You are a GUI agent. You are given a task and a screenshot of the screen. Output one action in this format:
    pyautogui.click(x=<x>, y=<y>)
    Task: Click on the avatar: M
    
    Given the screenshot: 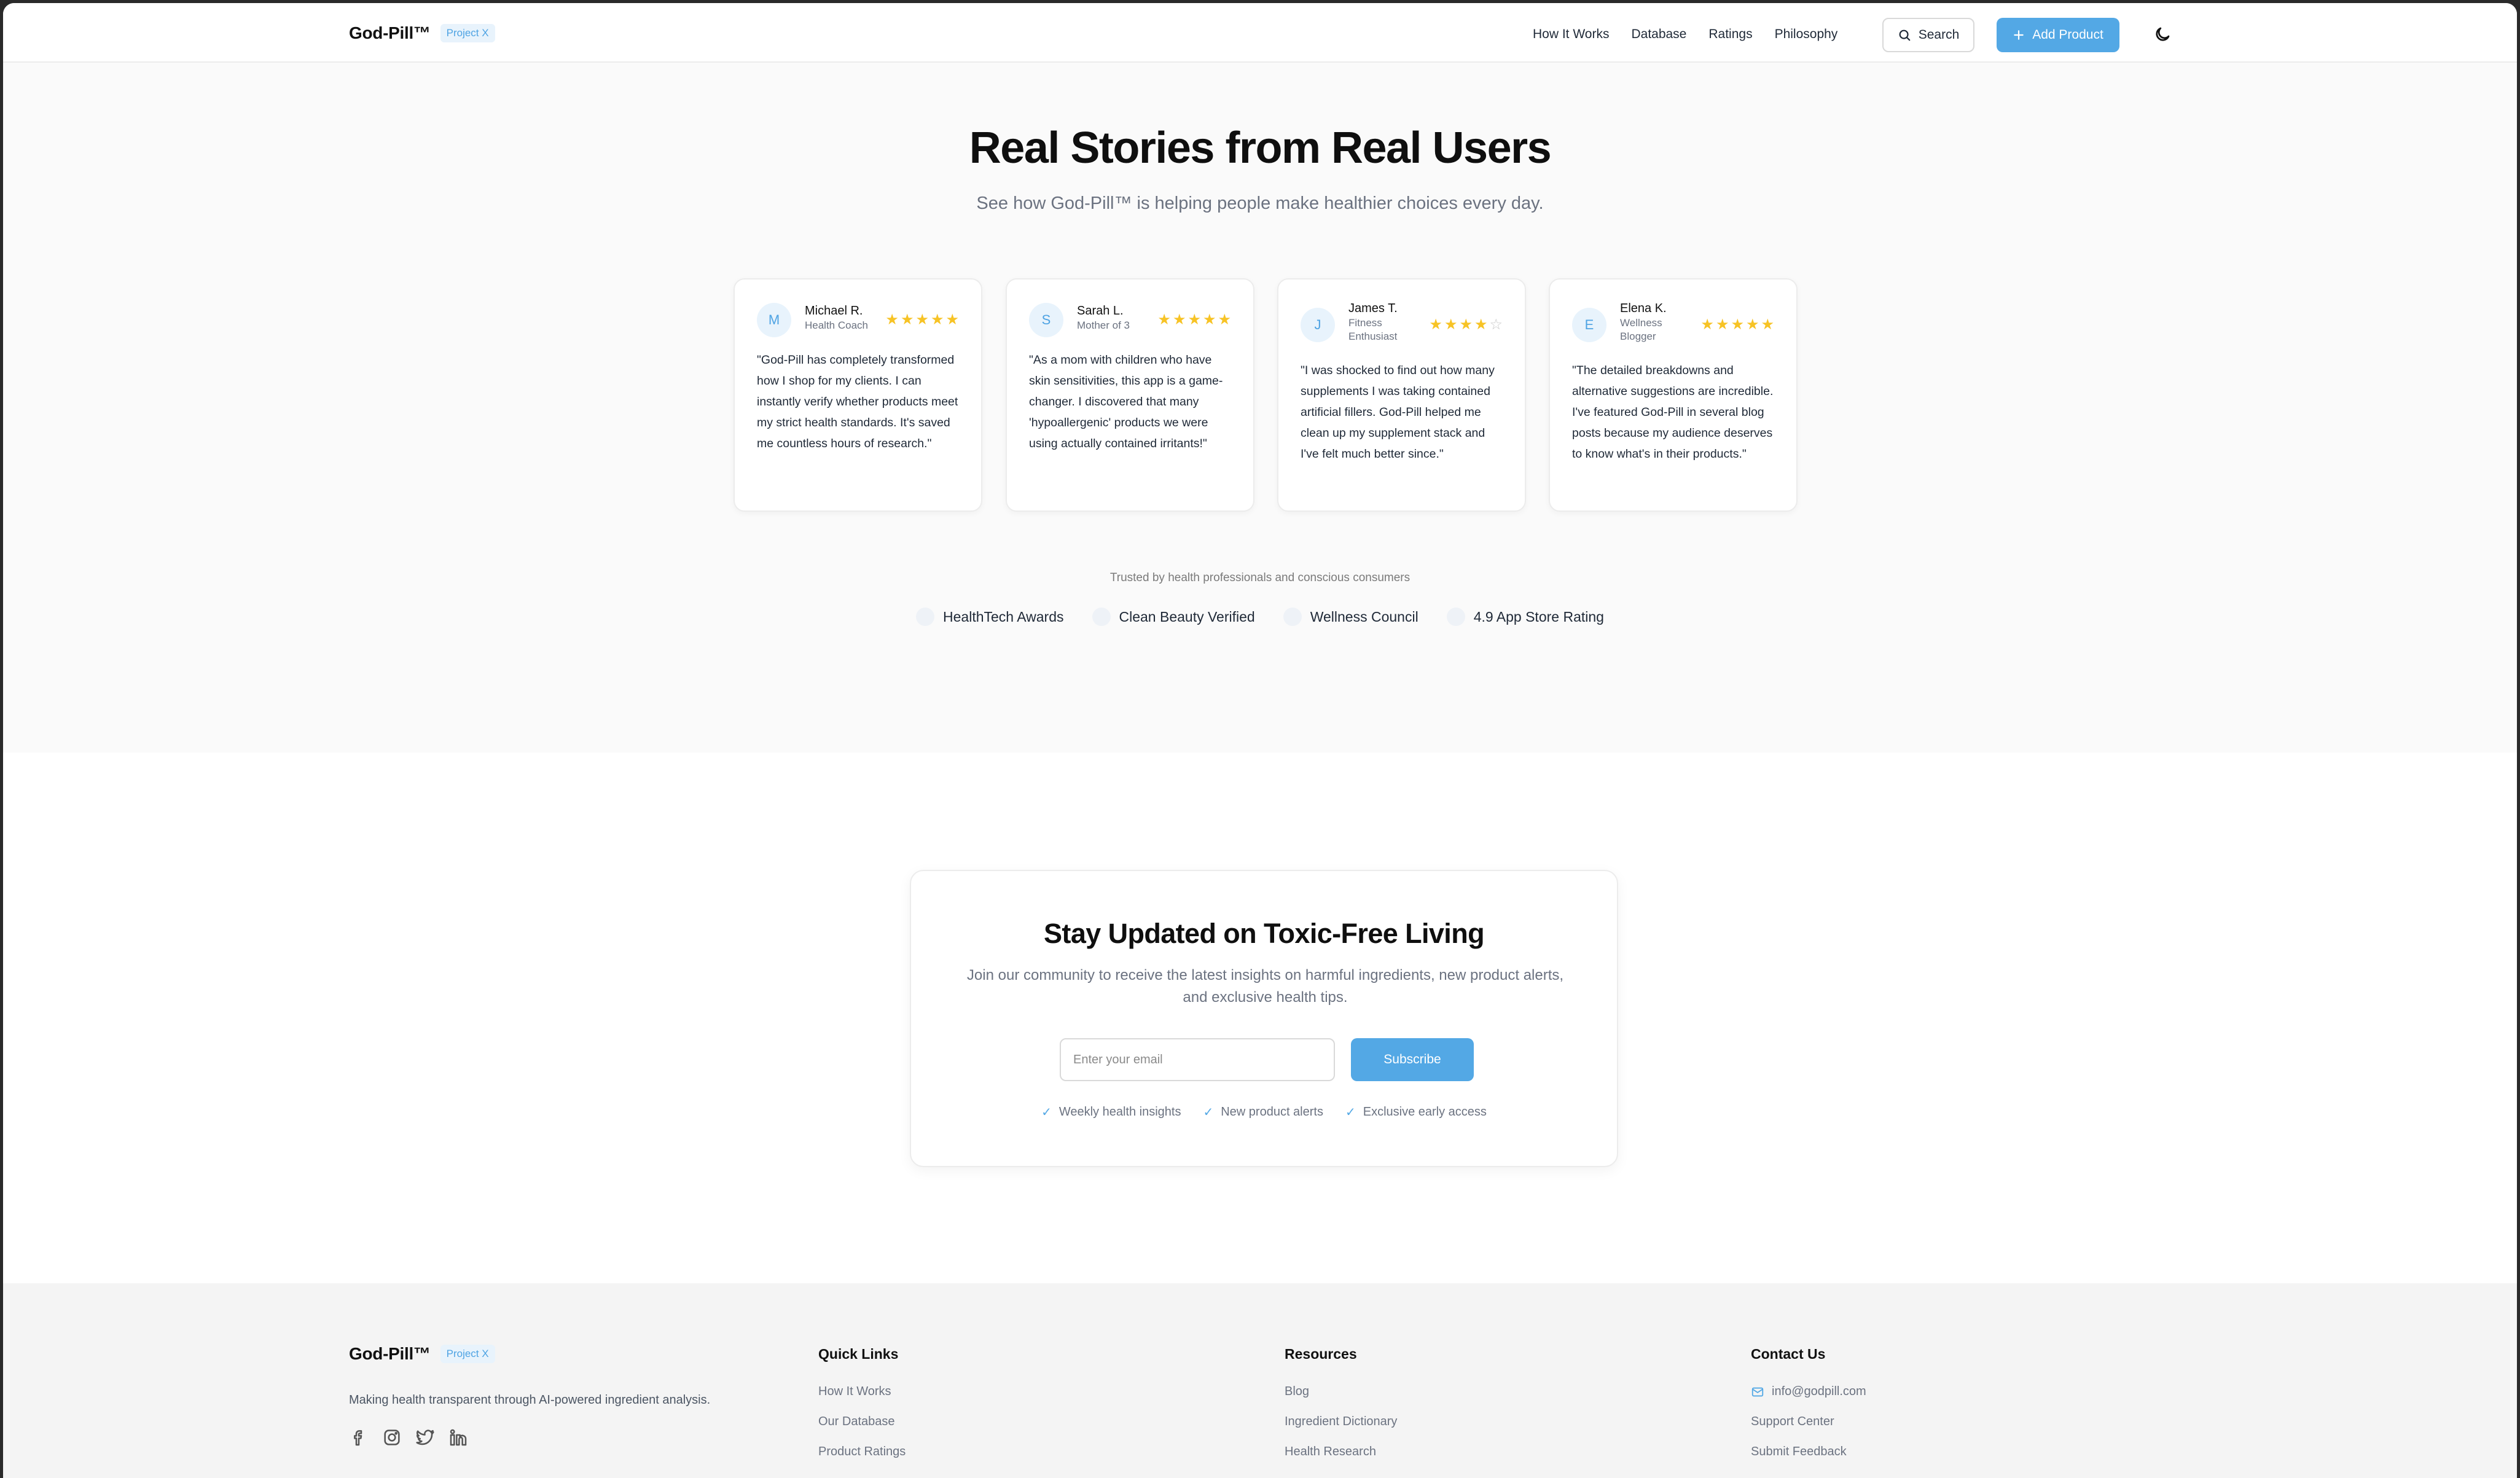 What is the action you would take?
    pyautogui.click(x=774, y=320)
    